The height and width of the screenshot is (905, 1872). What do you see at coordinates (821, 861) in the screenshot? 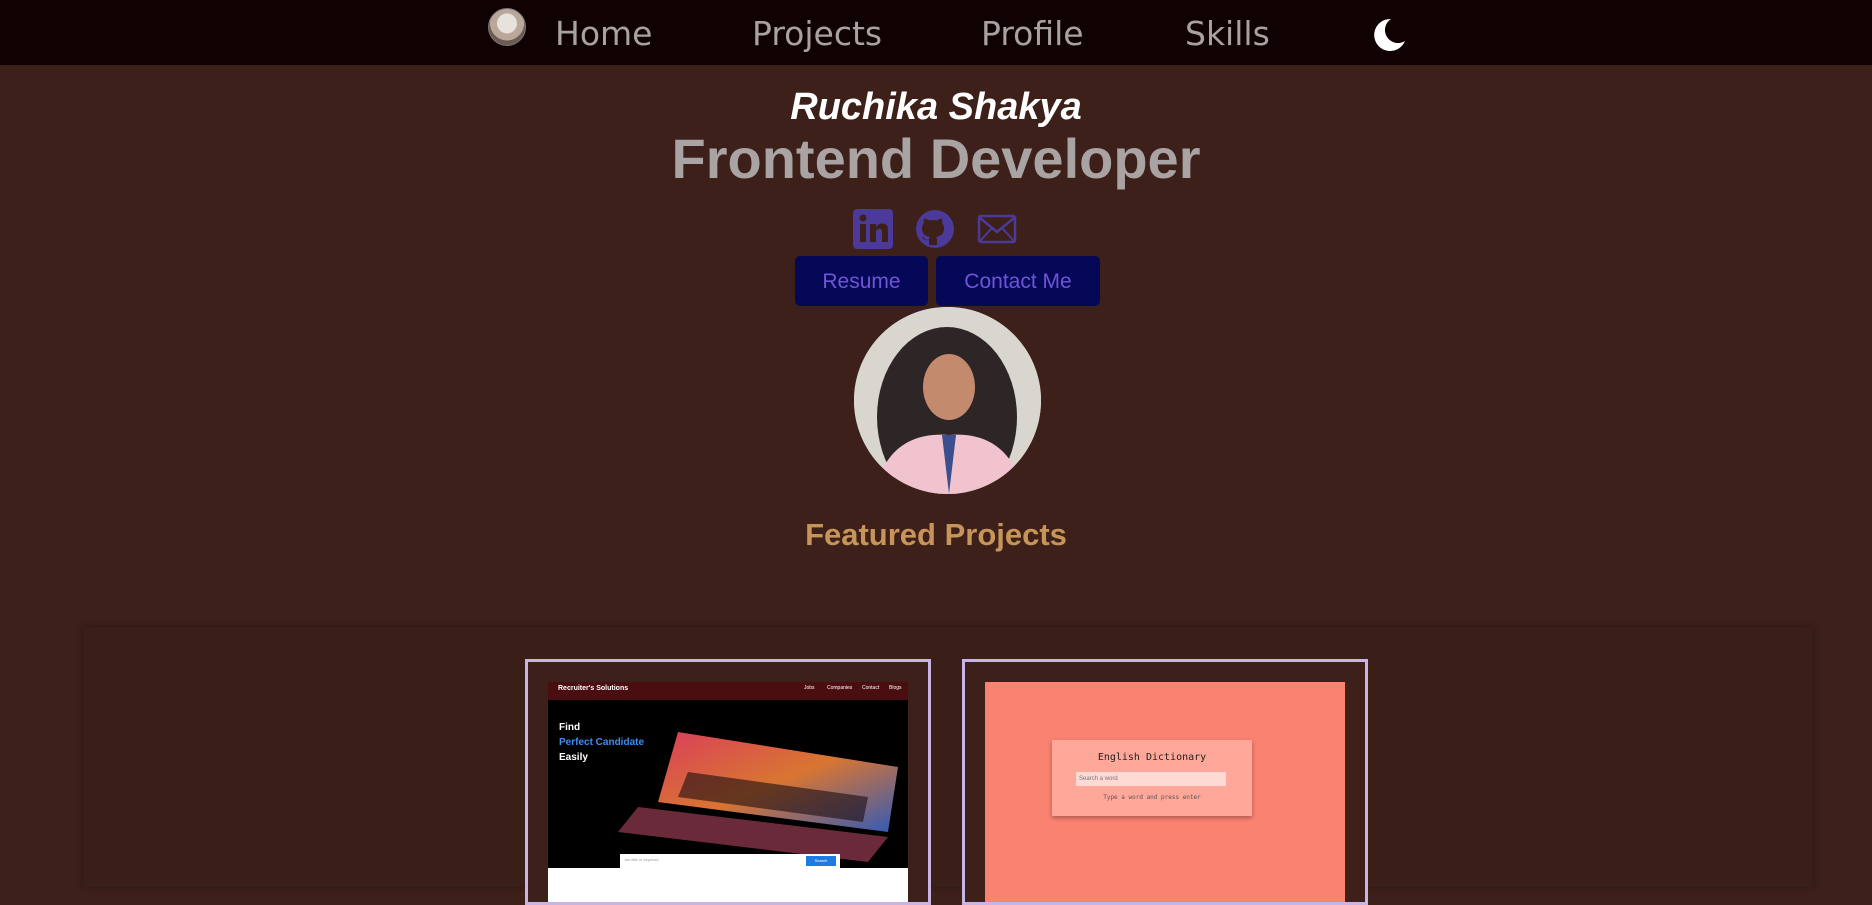
I see `thumbnail-search-button: Search` at bounding box center [821, 861].